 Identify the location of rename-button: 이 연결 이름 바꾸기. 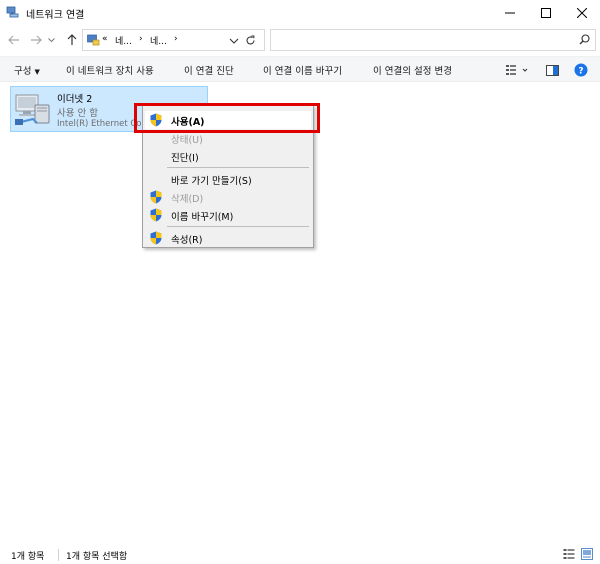
(302, 70).